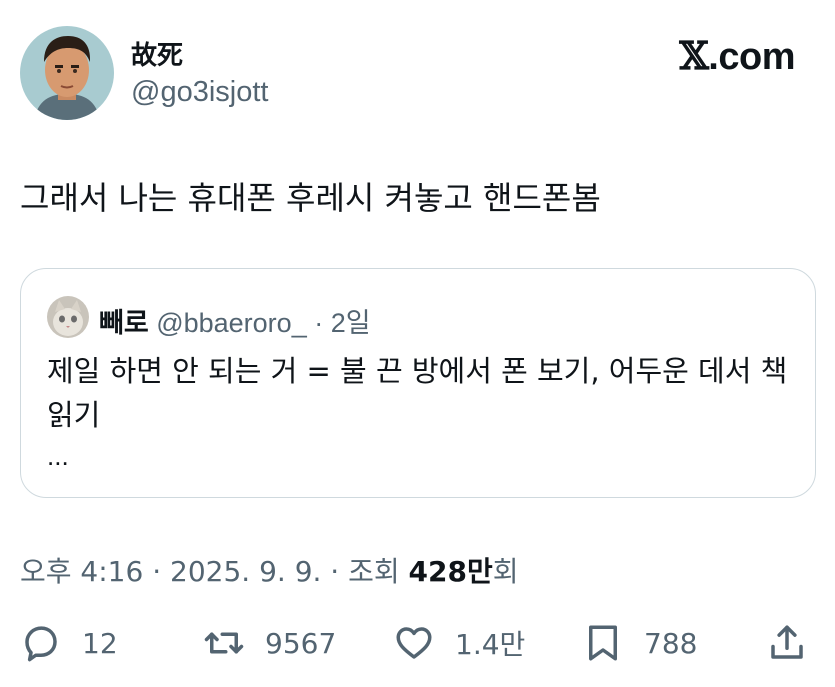 The image size is (835, 687). I want to click on reply-count: 12, so click(100, 643).